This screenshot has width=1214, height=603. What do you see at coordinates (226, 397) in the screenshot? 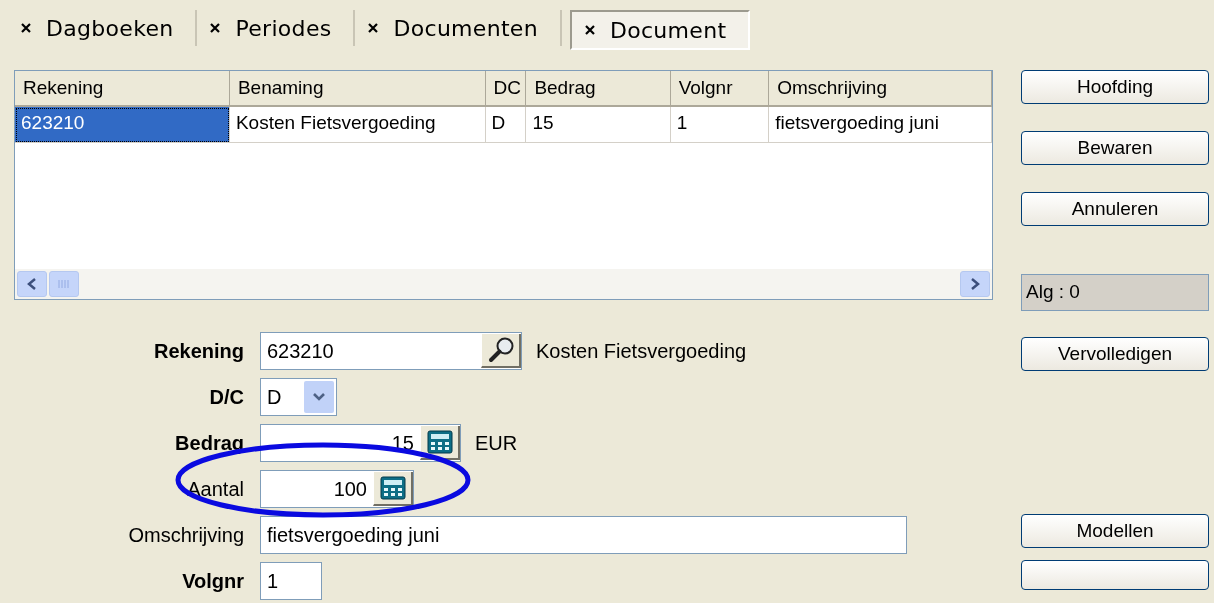
I see `field-label: D/C` at bounding box center [226, 397].